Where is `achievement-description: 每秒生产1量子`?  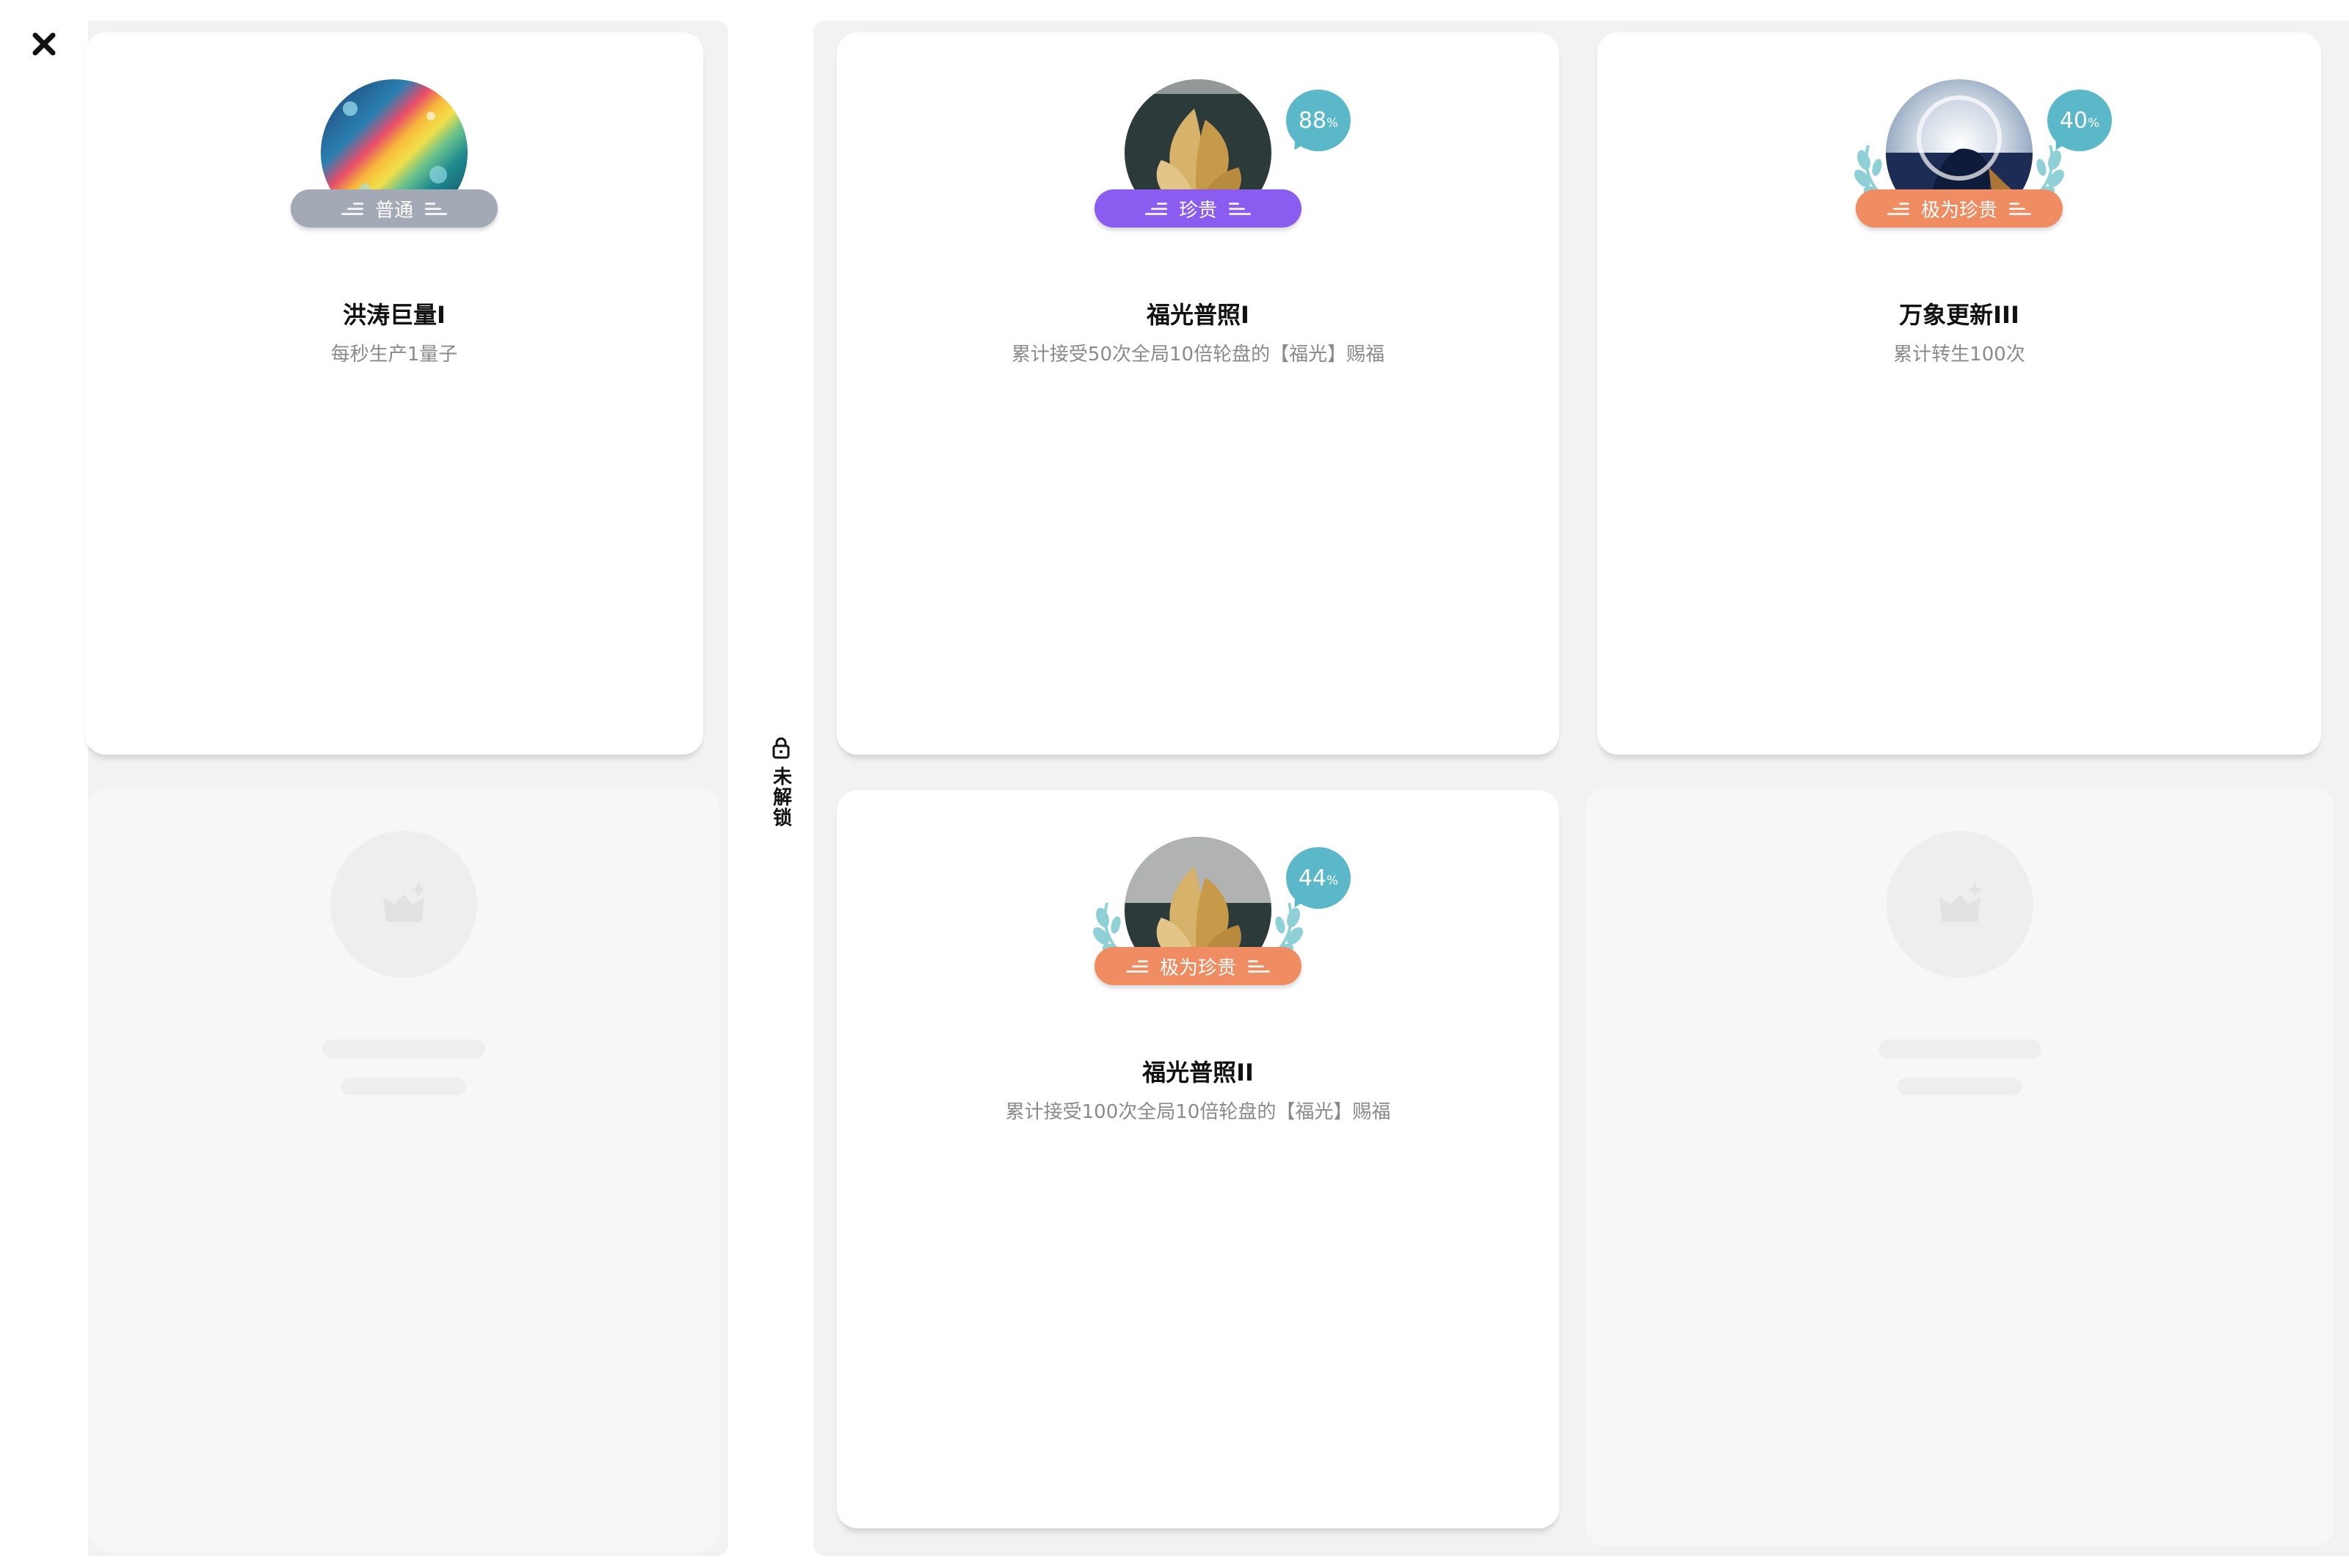
achievement-description: 每秒生产1量子 is located at coordinates (394, 355).